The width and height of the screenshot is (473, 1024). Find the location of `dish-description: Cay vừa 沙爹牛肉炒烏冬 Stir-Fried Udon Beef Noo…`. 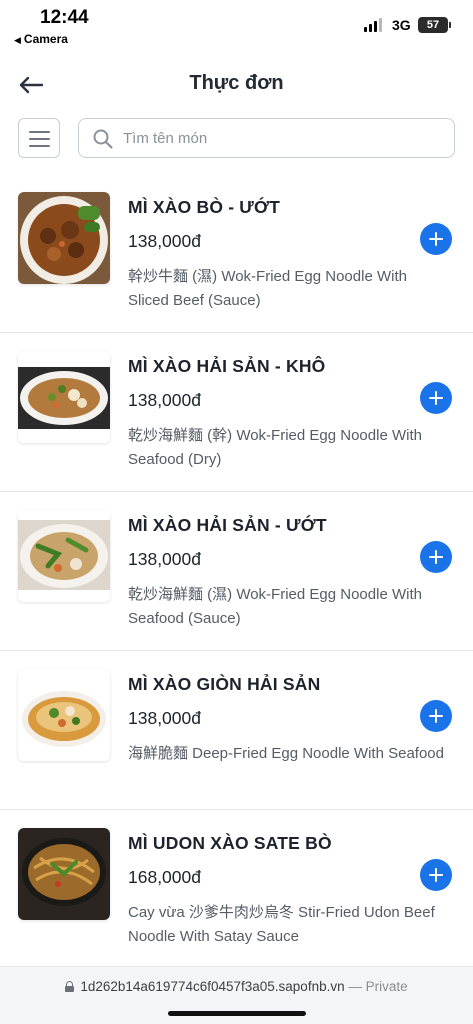

dish-description: Cay vừa 沙爹牛肉炒烏冬 Stir-Fried Udon Beef Noo… is located at coordinates (281, 924).